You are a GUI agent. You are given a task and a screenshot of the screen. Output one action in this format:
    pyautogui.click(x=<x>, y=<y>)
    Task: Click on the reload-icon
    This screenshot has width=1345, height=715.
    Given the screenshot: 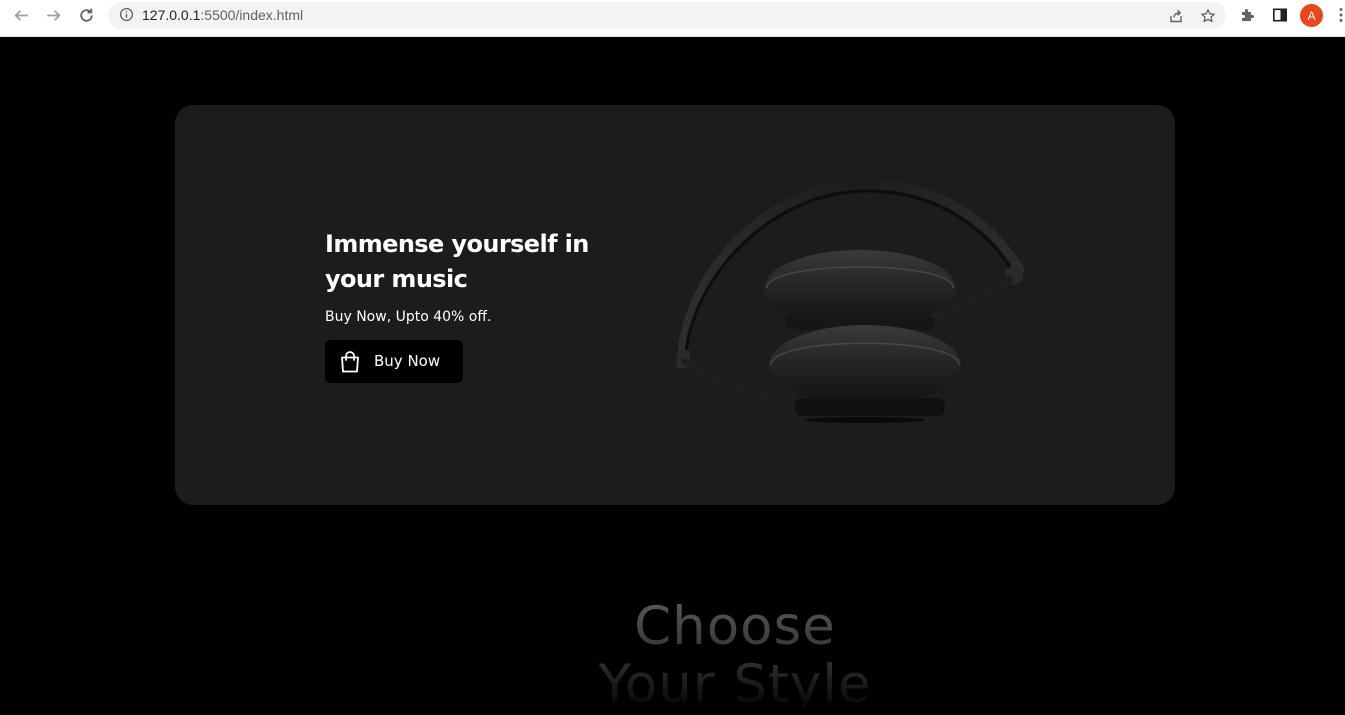 What is the action you would take?
    pyautogui.click(x=86, y=15)
    